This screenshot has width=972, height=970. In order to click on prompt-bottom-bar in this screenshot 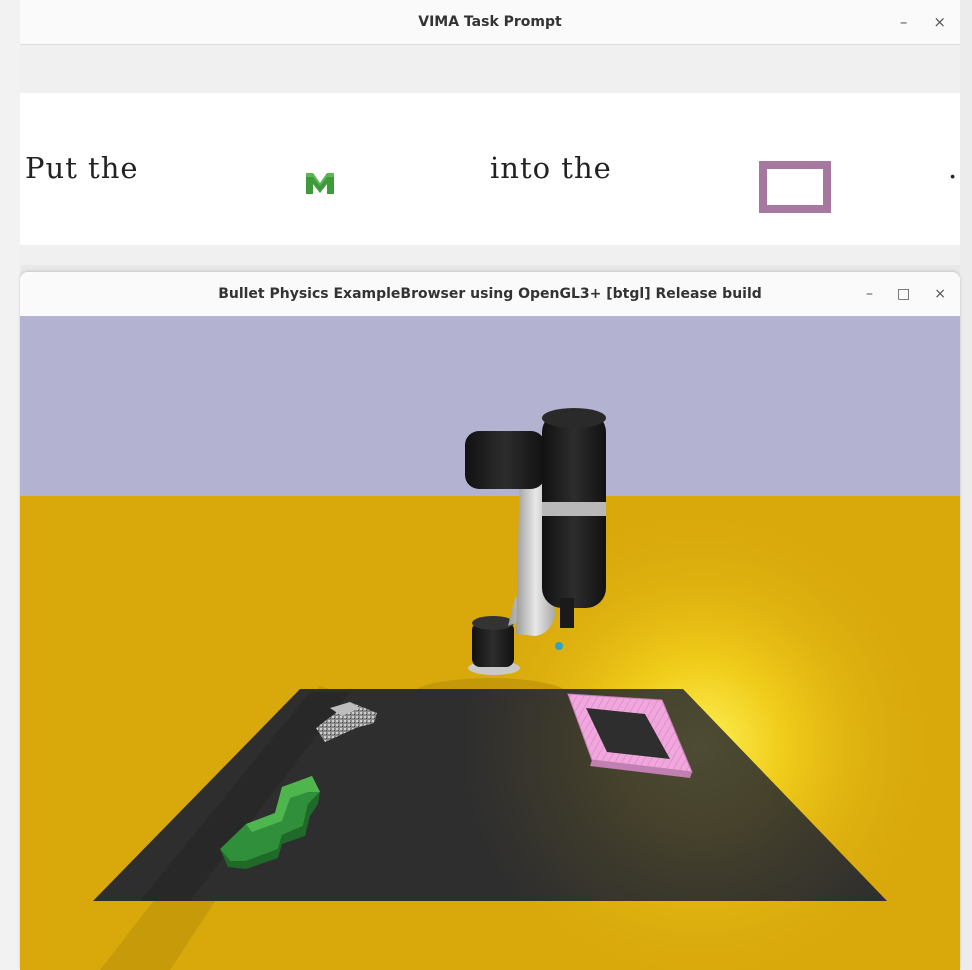, I will do `click(490, 255)`.